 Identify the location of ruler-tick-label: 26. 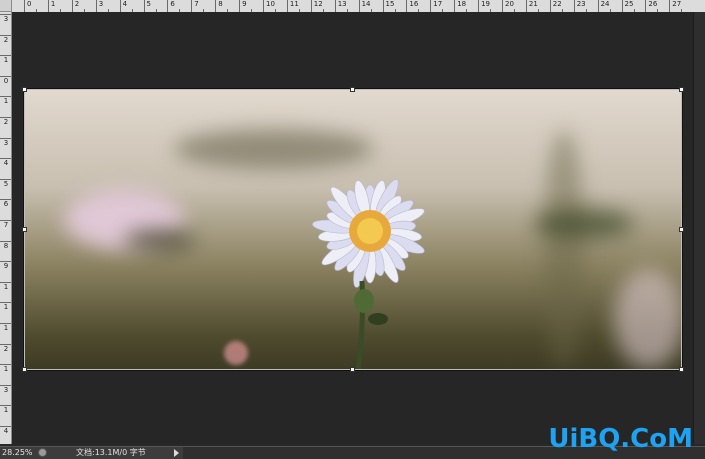
(652, 6).